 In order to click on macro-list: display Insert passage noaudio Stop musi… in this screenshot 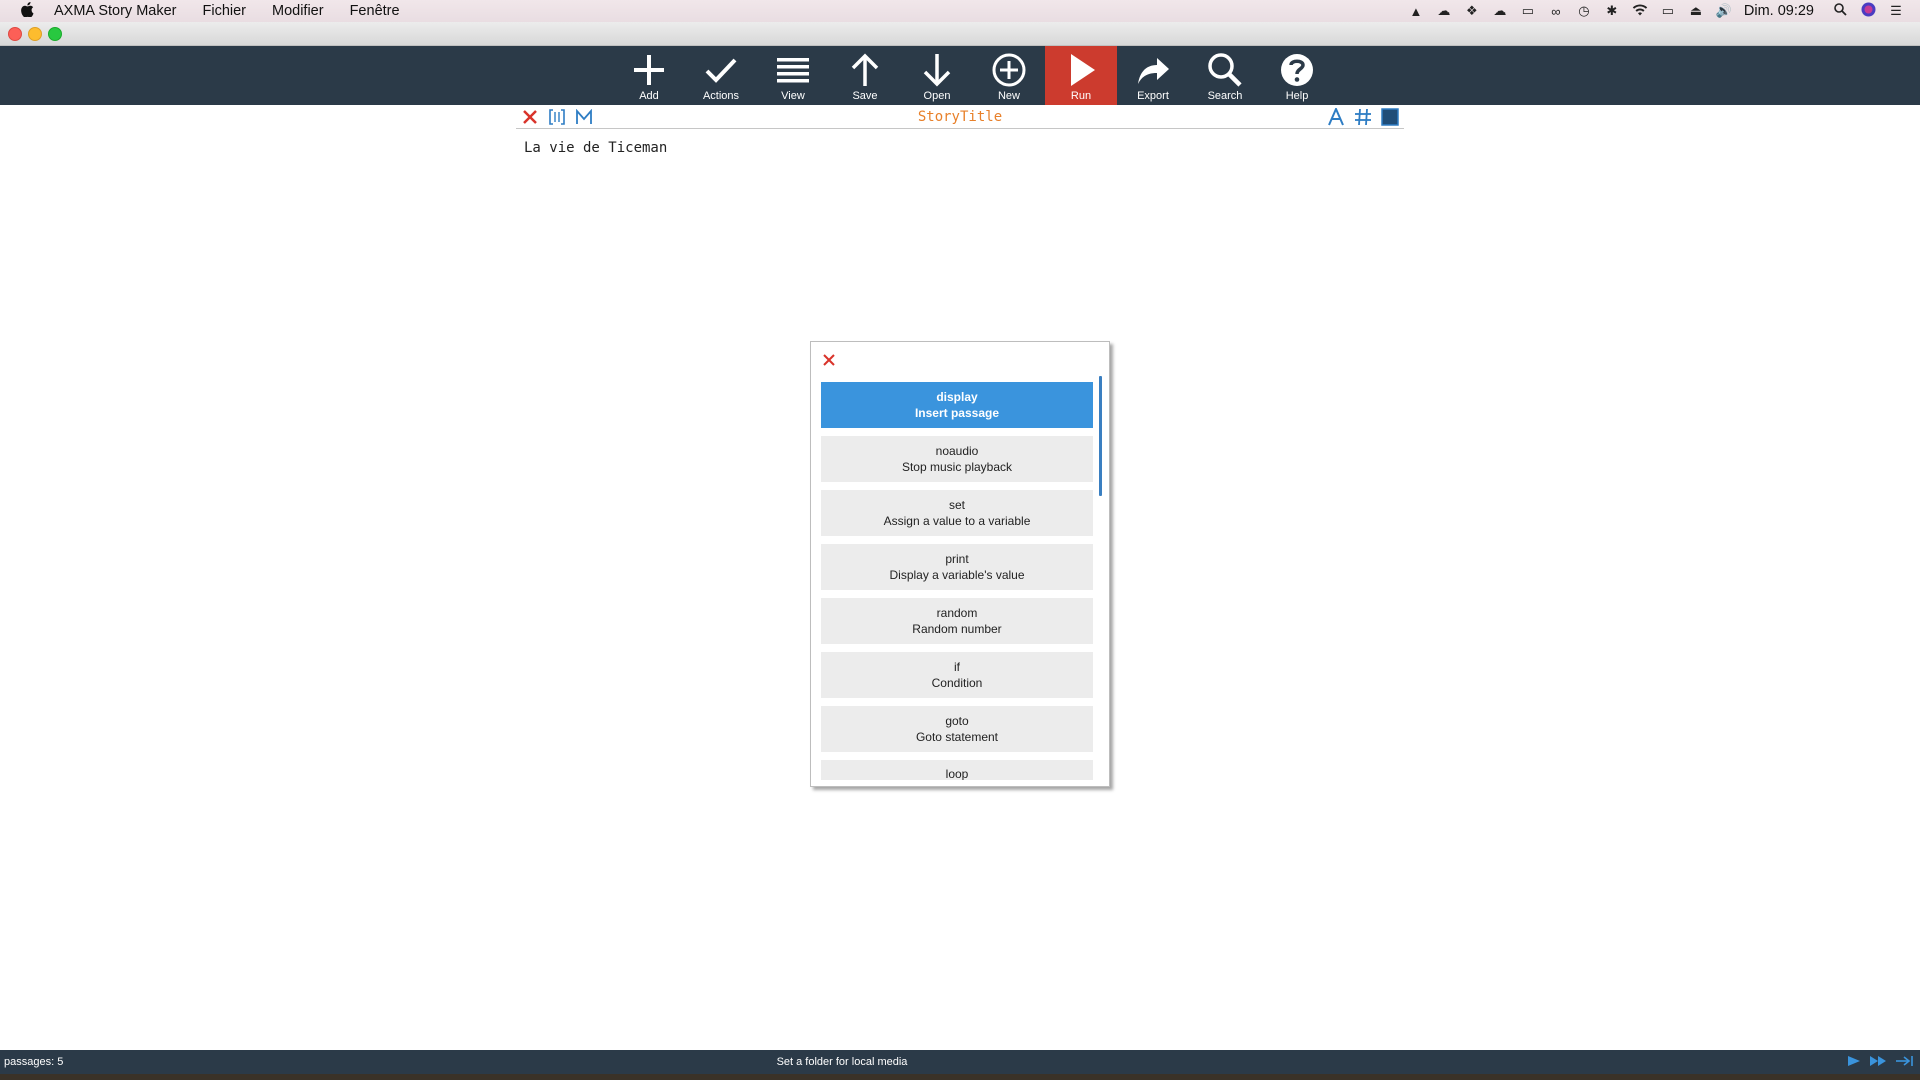, I will do `click(957, 581)`.